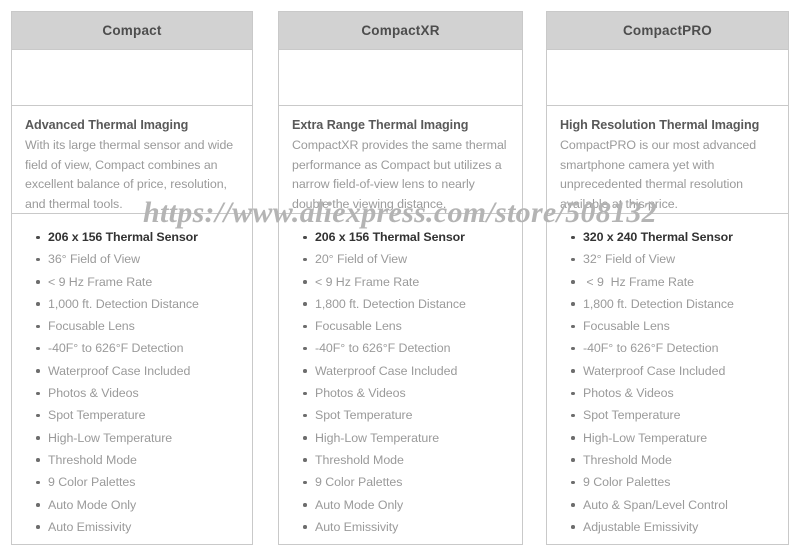  What do you see at coordinates (412, 259) in the screenshot?
I see `spec-item: 20° Field of View` at bounding box center [412, 259].